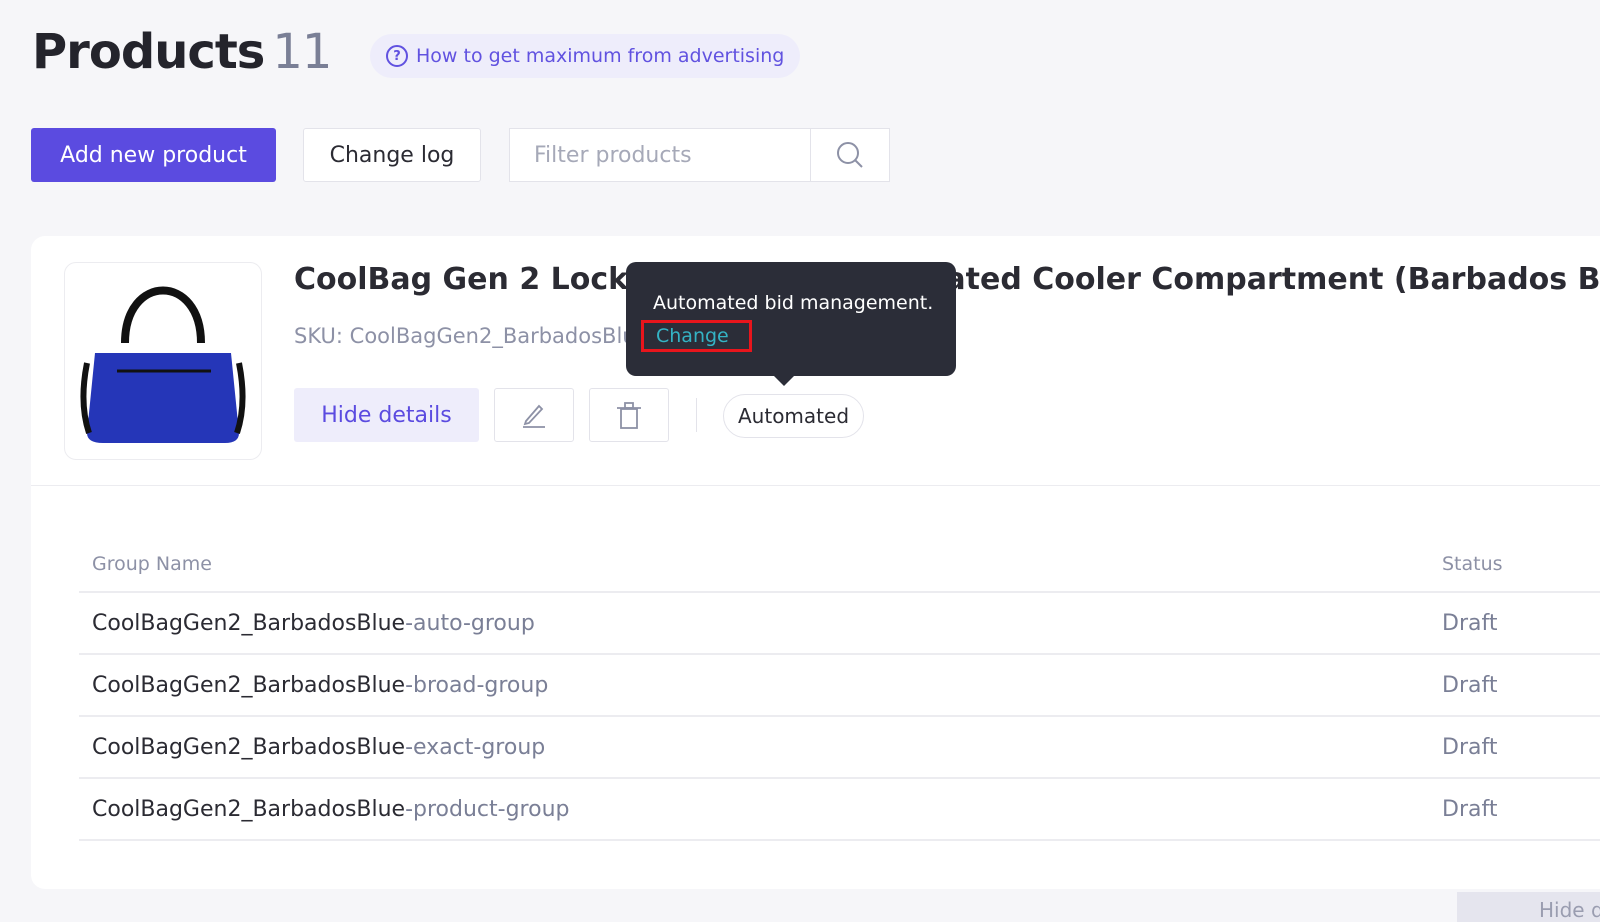 The width and height of the screenshot is (1600, 922). Describe the element at coordinates (794, 416) in the screenshot. I see `bid-mode-badge: Automated` at that location.